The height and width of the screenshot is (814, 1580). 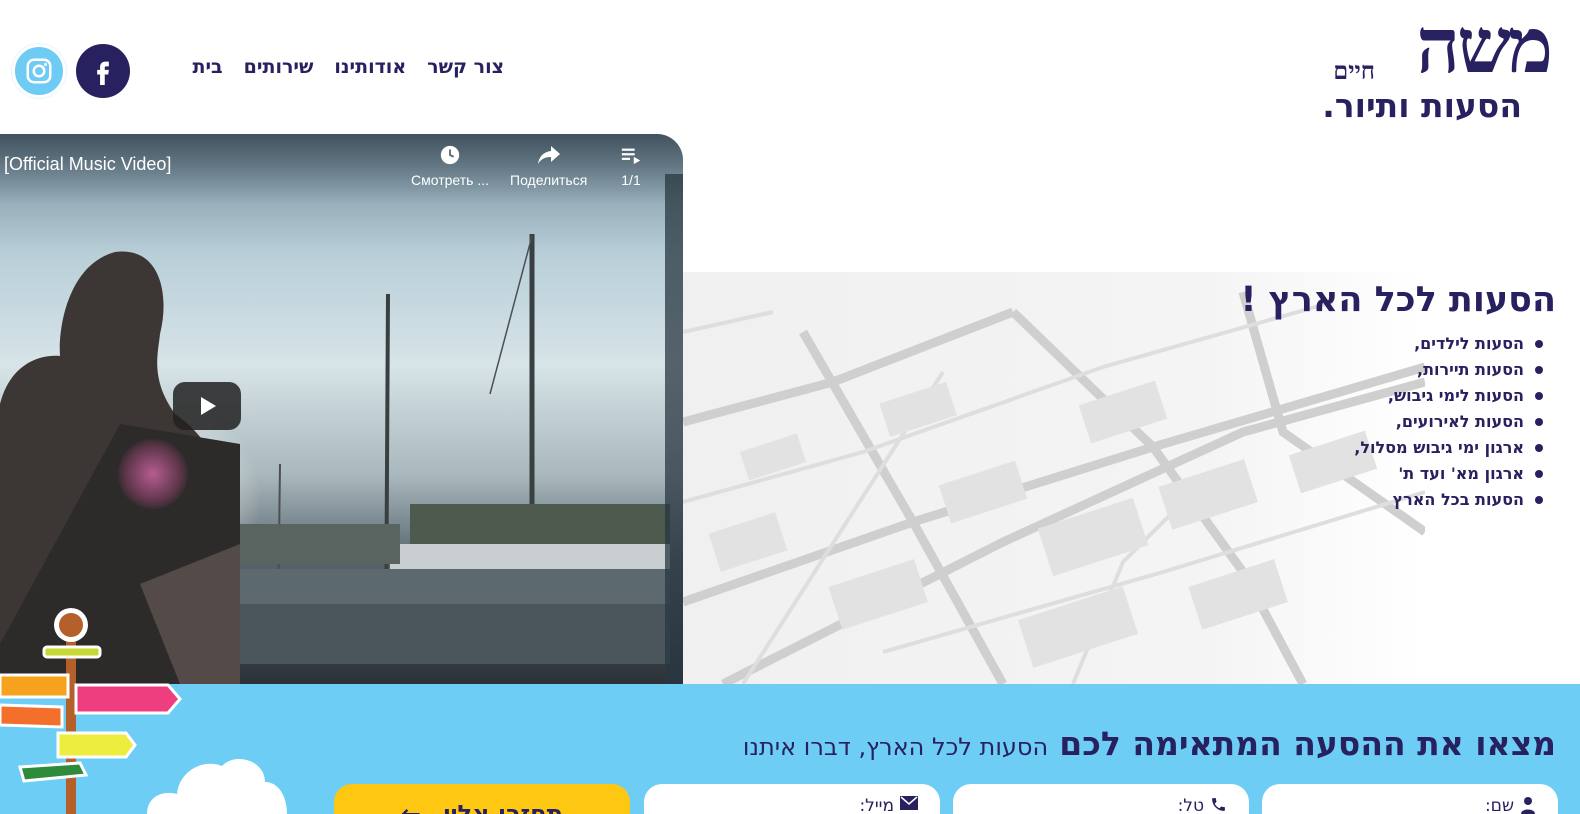 I want to click on instagram-icon, so click(x=39, y=71).